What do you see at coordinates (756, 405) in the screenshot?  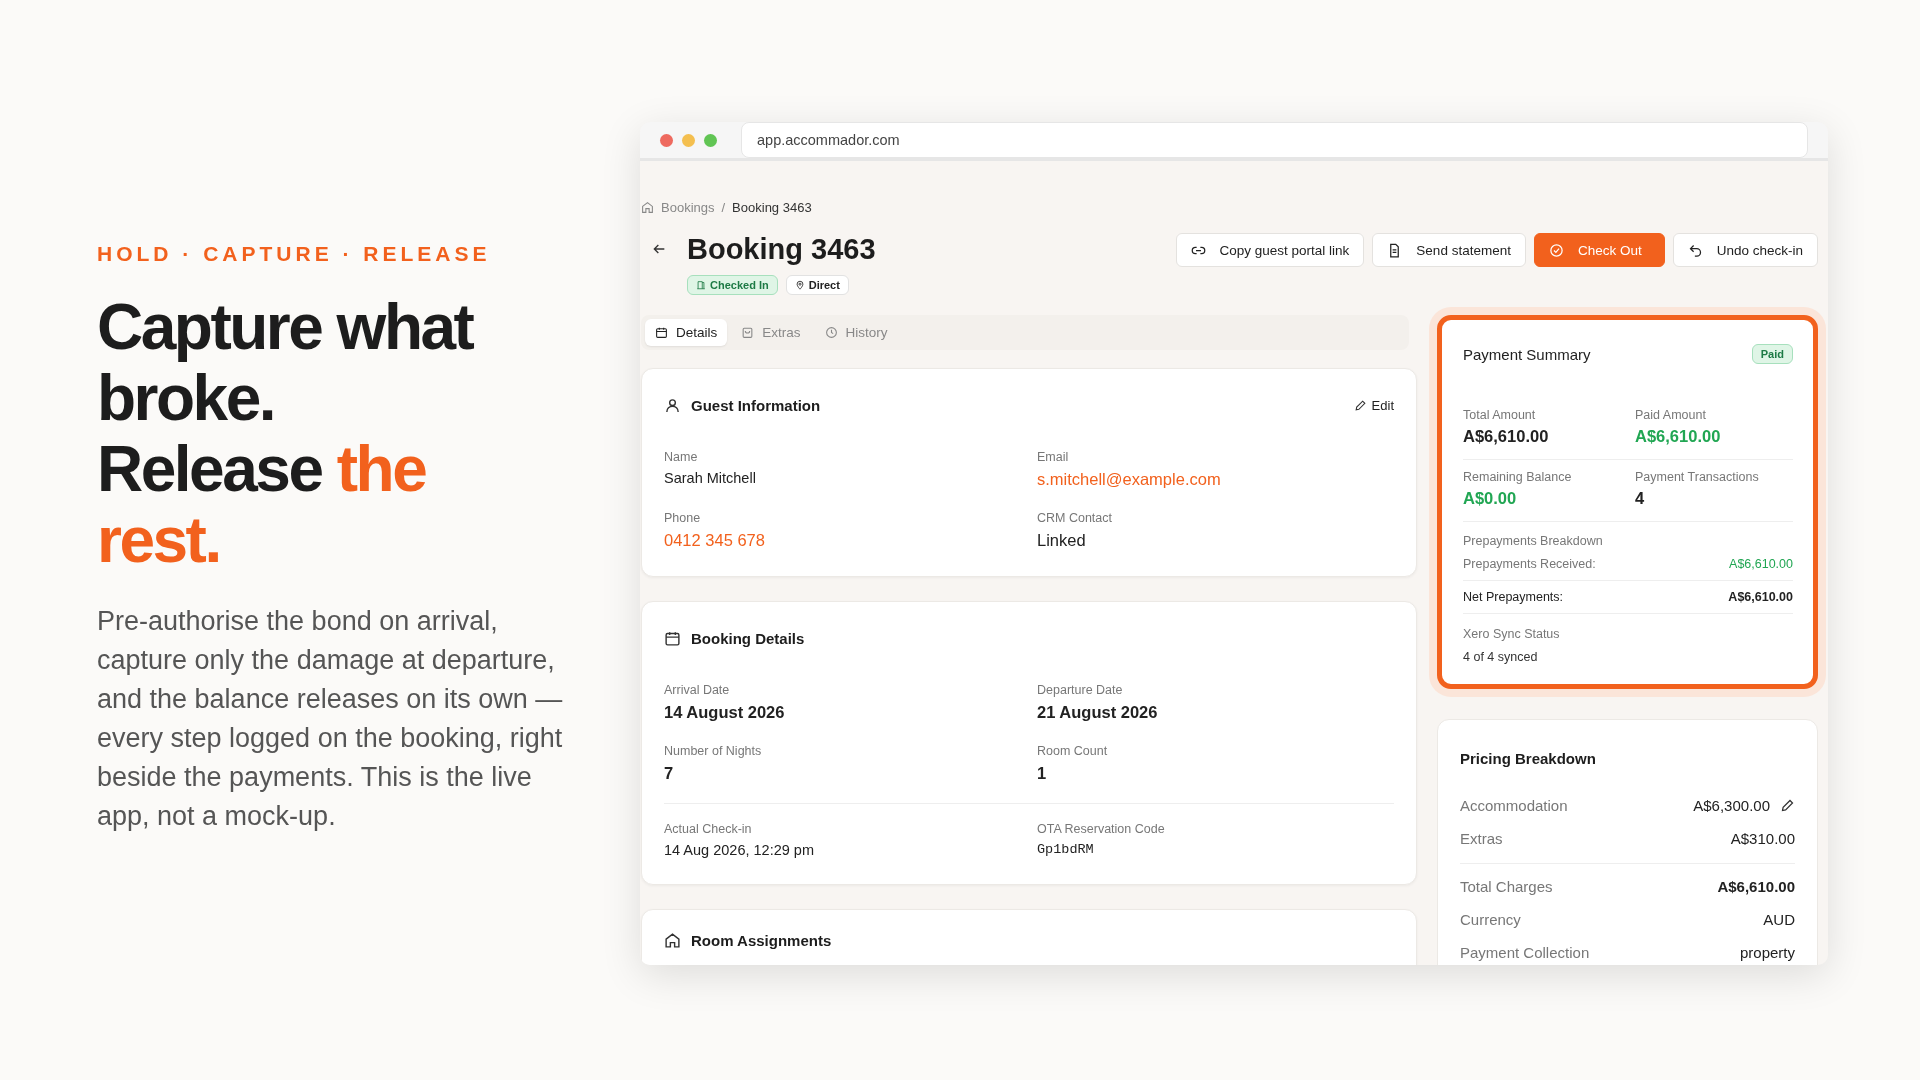 I see `card-title: Guest Information` at bounding box center [756, 405].